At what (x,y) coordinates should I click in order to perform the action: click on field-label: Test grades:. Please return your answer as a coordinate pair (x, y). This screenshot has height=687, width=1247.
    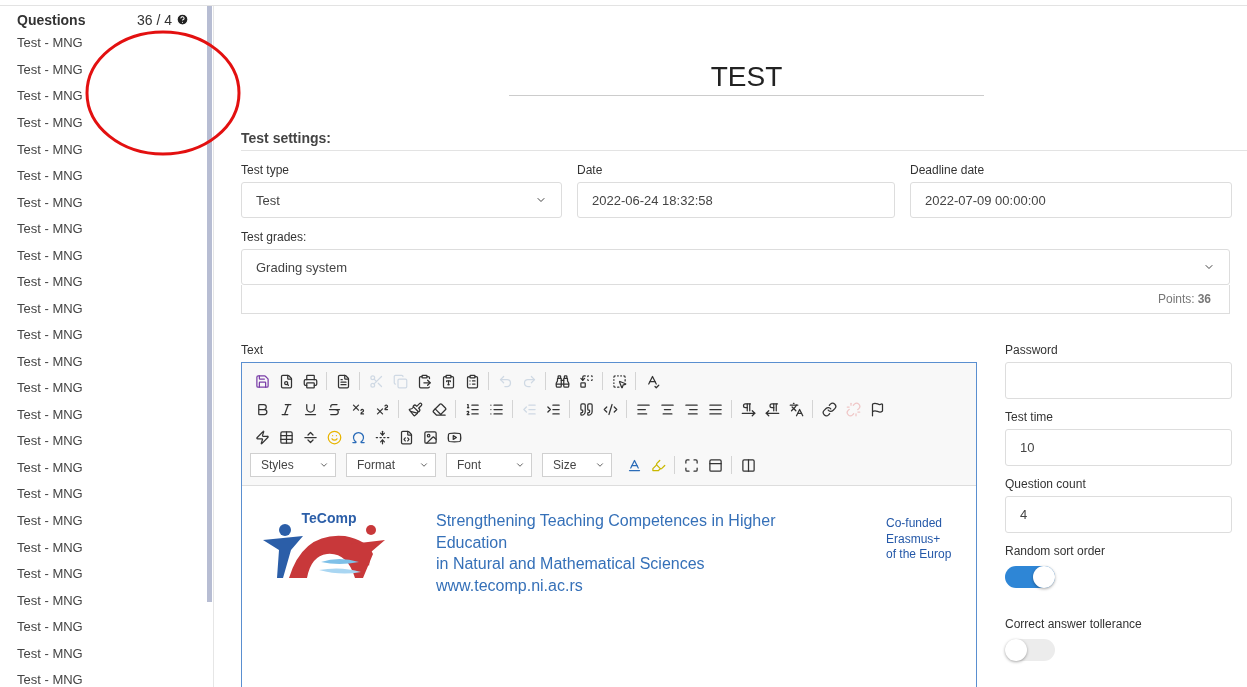
    Looking at the image, I should click on (274, 237).